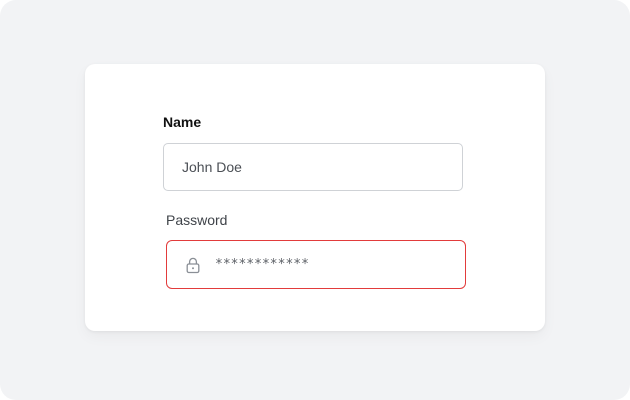 This screenshot has height=400, width=630. Describe the element at coordinates (193, 265) in the screenshot. I see `lock-icon` at that location.